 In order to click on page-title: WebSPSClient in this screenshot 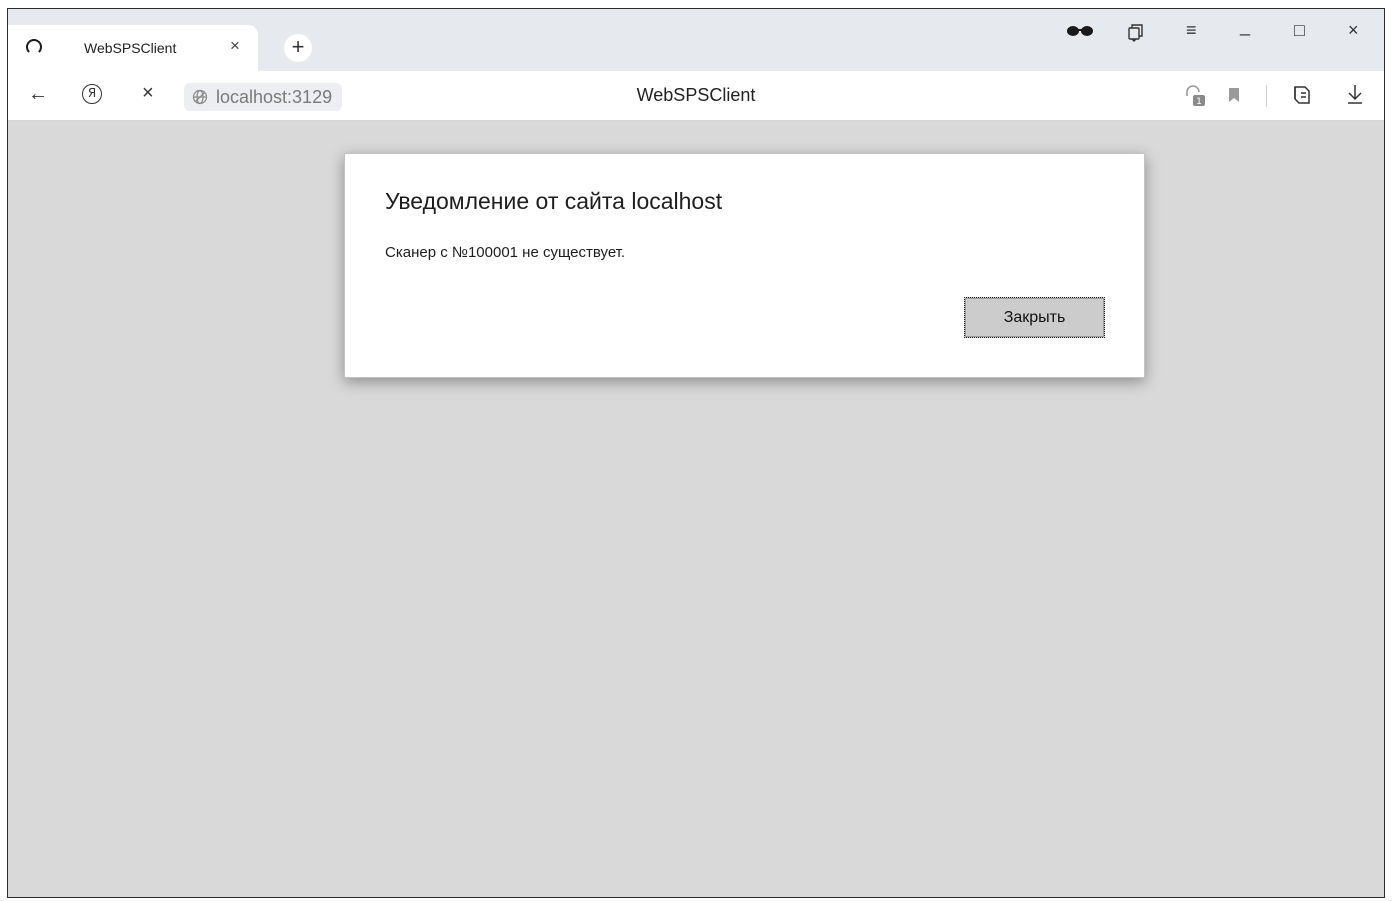, I will do `click(696, 95)`.